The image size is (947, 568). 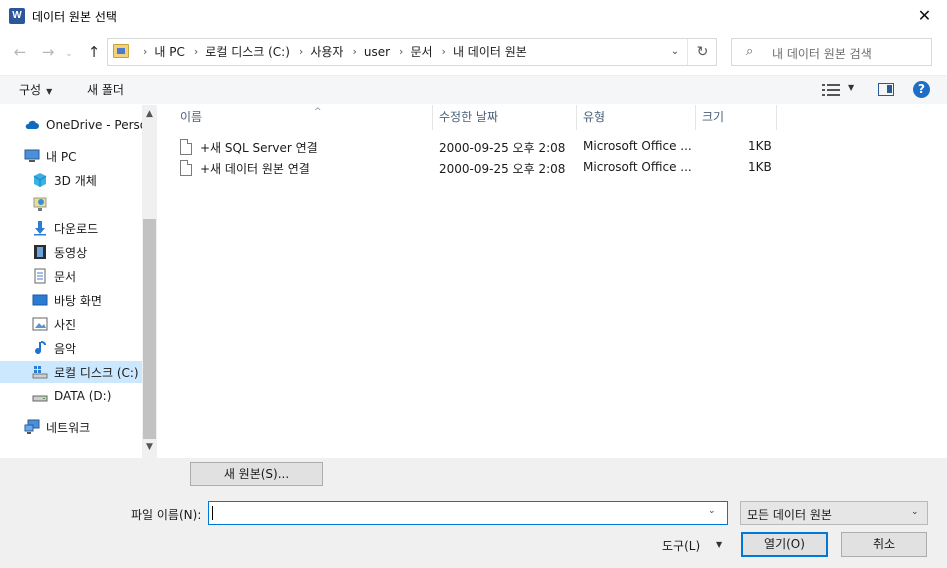 What do you see at coordinates (96, 372) in the screenshot?
I see `sidebar-item-label: 로컬 디스크 (C:)` at bounding box center [96, 372].